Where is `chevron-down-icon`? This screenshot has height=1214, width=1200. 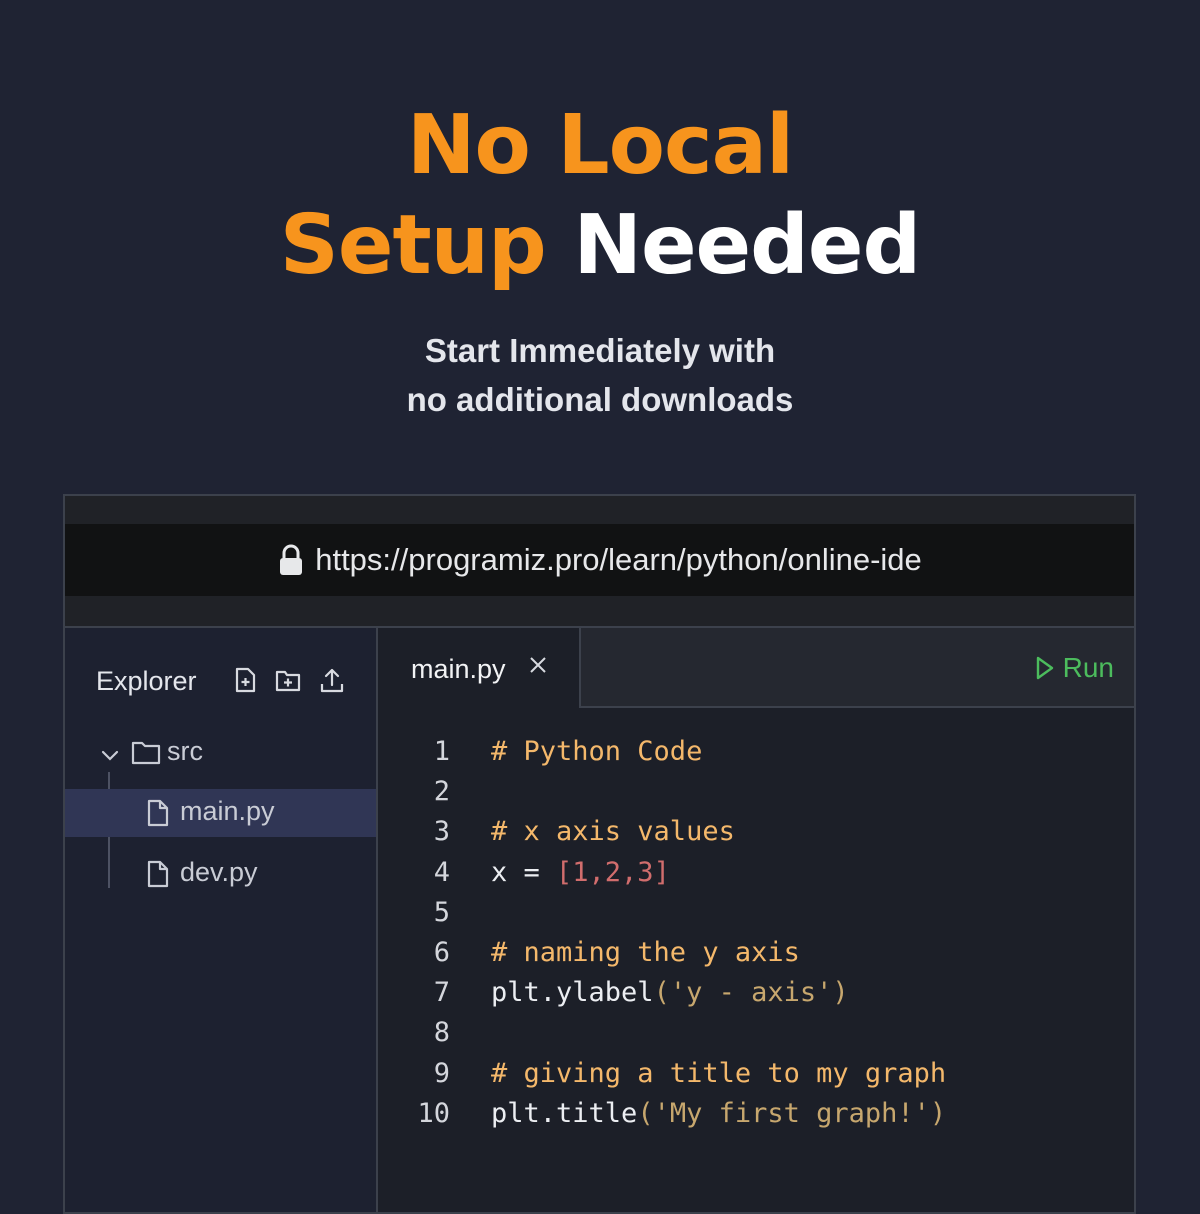
chevron-down-icon is located at coordinates (110, 755).